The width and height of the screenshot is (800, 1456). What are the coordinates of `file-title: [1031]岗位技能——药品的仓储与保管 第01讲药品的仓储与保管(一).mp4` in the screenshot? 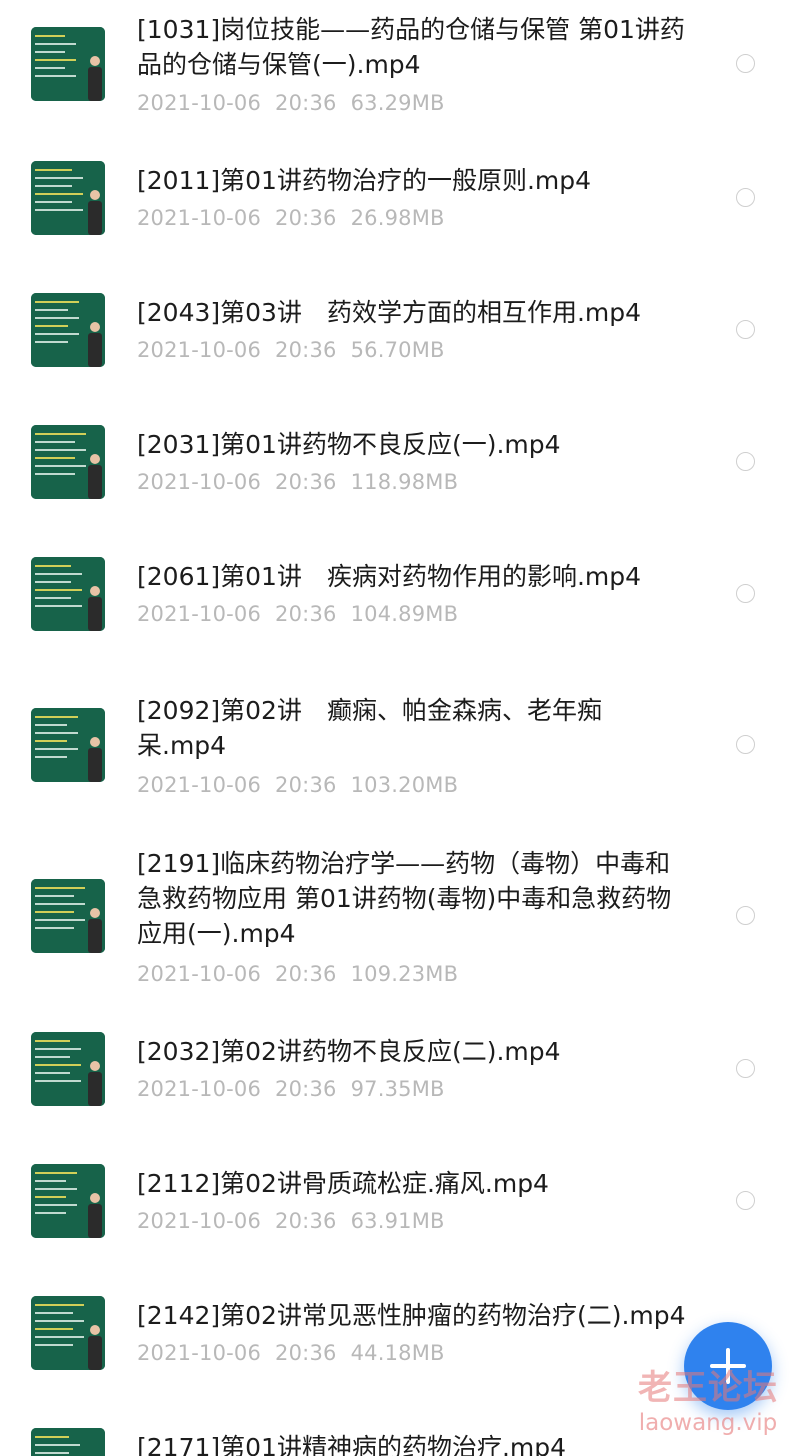 It's located at (411, 47).